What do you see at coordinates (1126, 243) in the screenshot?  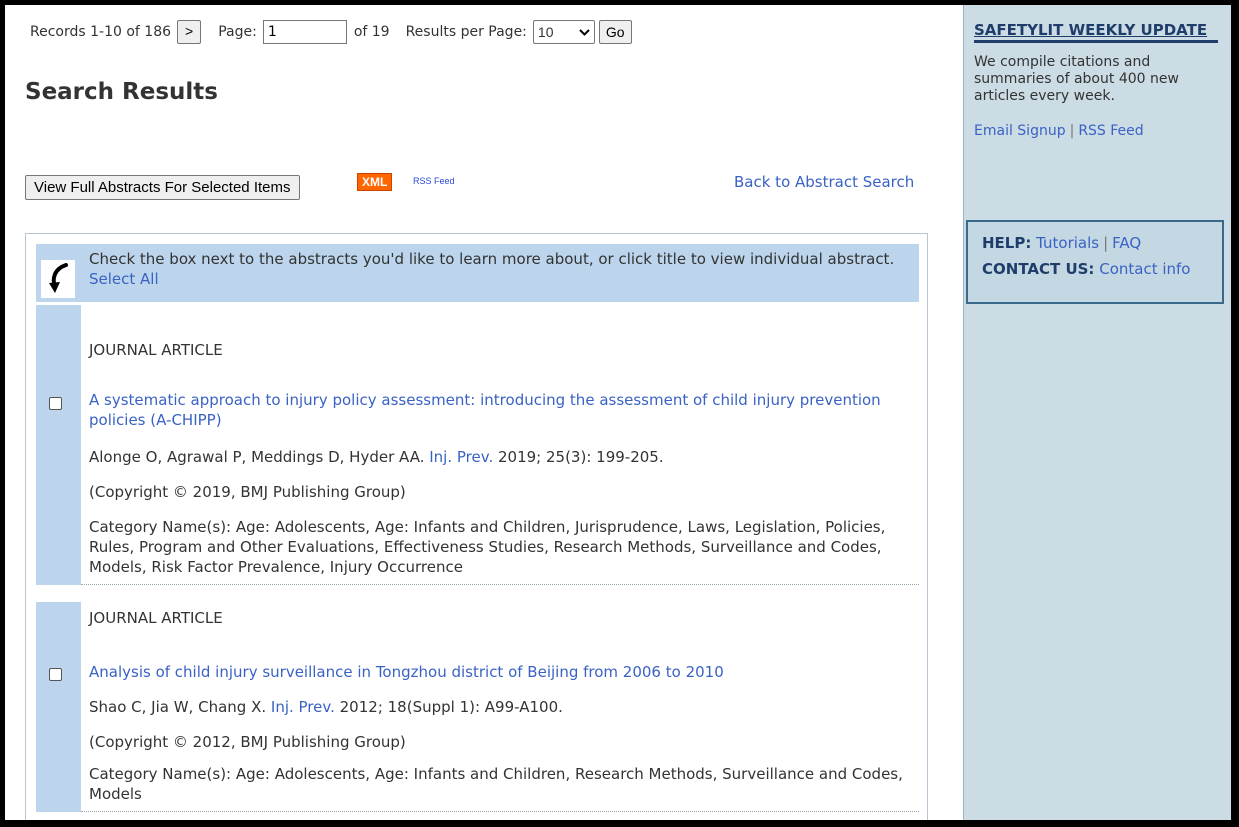 I see `faq-link: FAQ` at bounding box center [1126, 243].